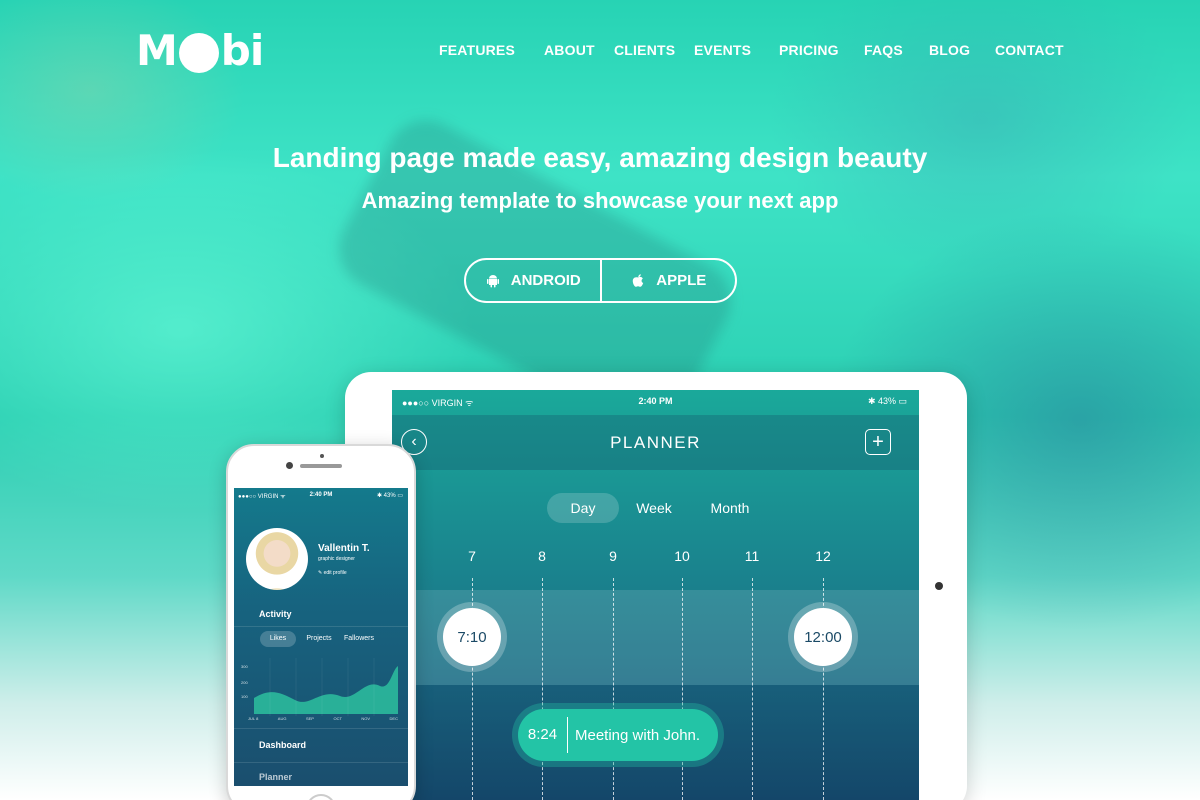  I want to click on nav-features: FEATURES, so click(477, 50).